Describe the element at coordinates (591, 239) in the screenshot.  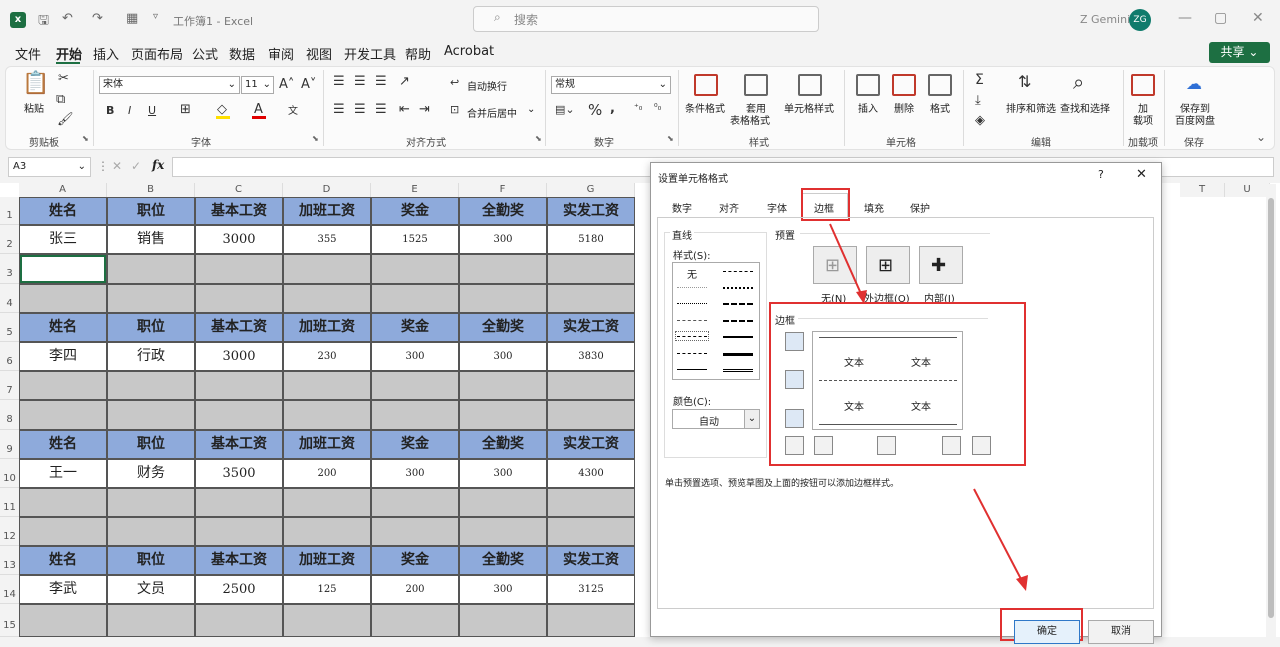
I see `table-cell: 5180` at that location.